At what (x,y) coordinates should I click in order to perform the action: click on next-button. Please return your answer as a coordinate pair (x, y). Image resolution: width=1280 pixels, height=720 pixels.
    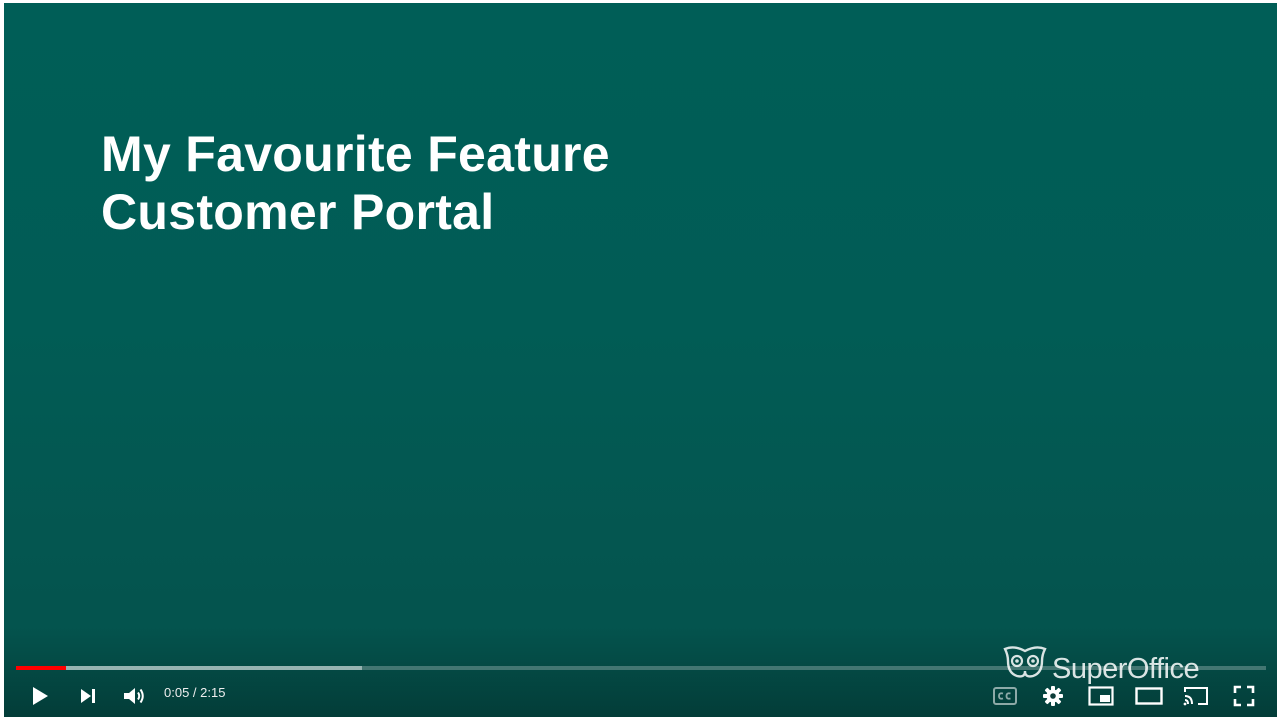
    Looking at the image, I should click on (88, 696).